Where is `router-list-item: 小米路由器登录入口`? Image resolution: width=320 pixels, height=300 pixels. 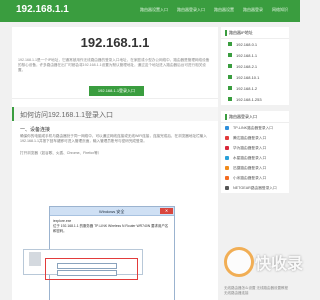 router-list-item: 小米路由器登录入口 is located at coordinates (255, 178).